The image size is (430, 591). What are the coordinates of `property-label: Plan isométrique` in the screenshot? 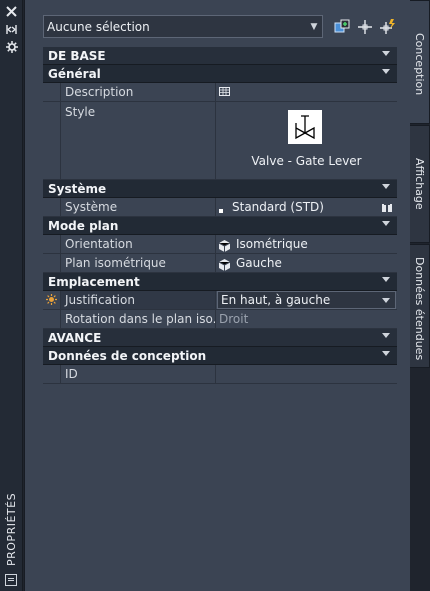 It's located at (138, 263).